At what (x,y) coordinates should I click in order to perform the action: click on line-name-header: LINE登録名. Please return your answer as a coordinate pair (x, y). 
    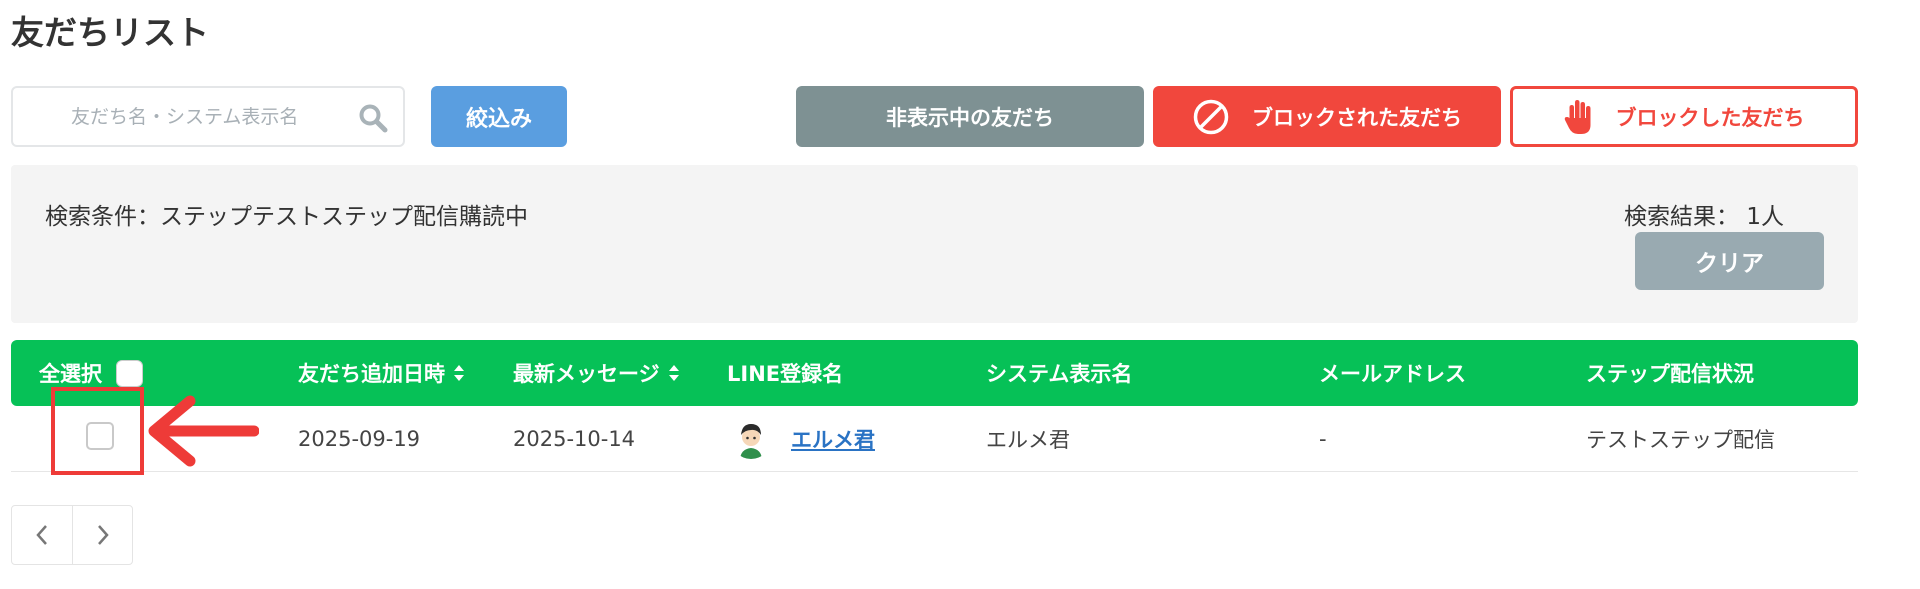
    Looking at the image, I should click on (785, 374).